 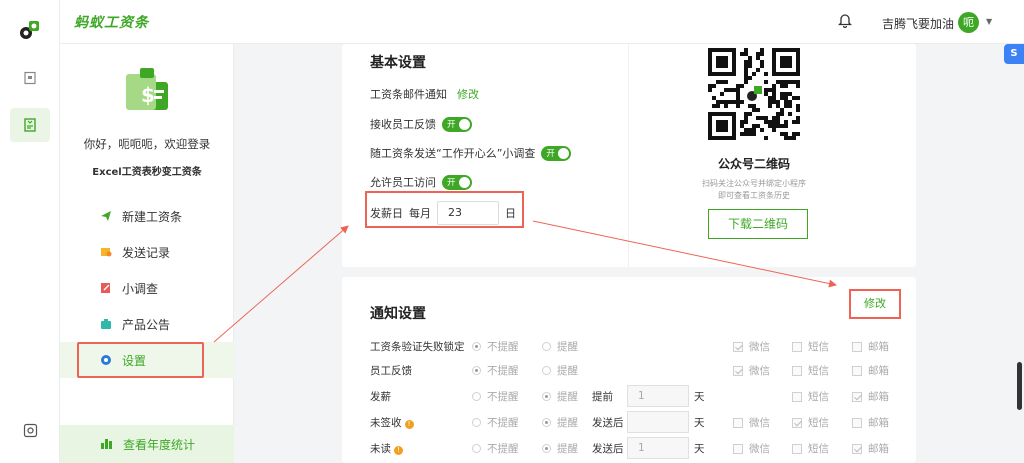 I want to click on payday-label: 发薪日, so click(x=386, y=213).